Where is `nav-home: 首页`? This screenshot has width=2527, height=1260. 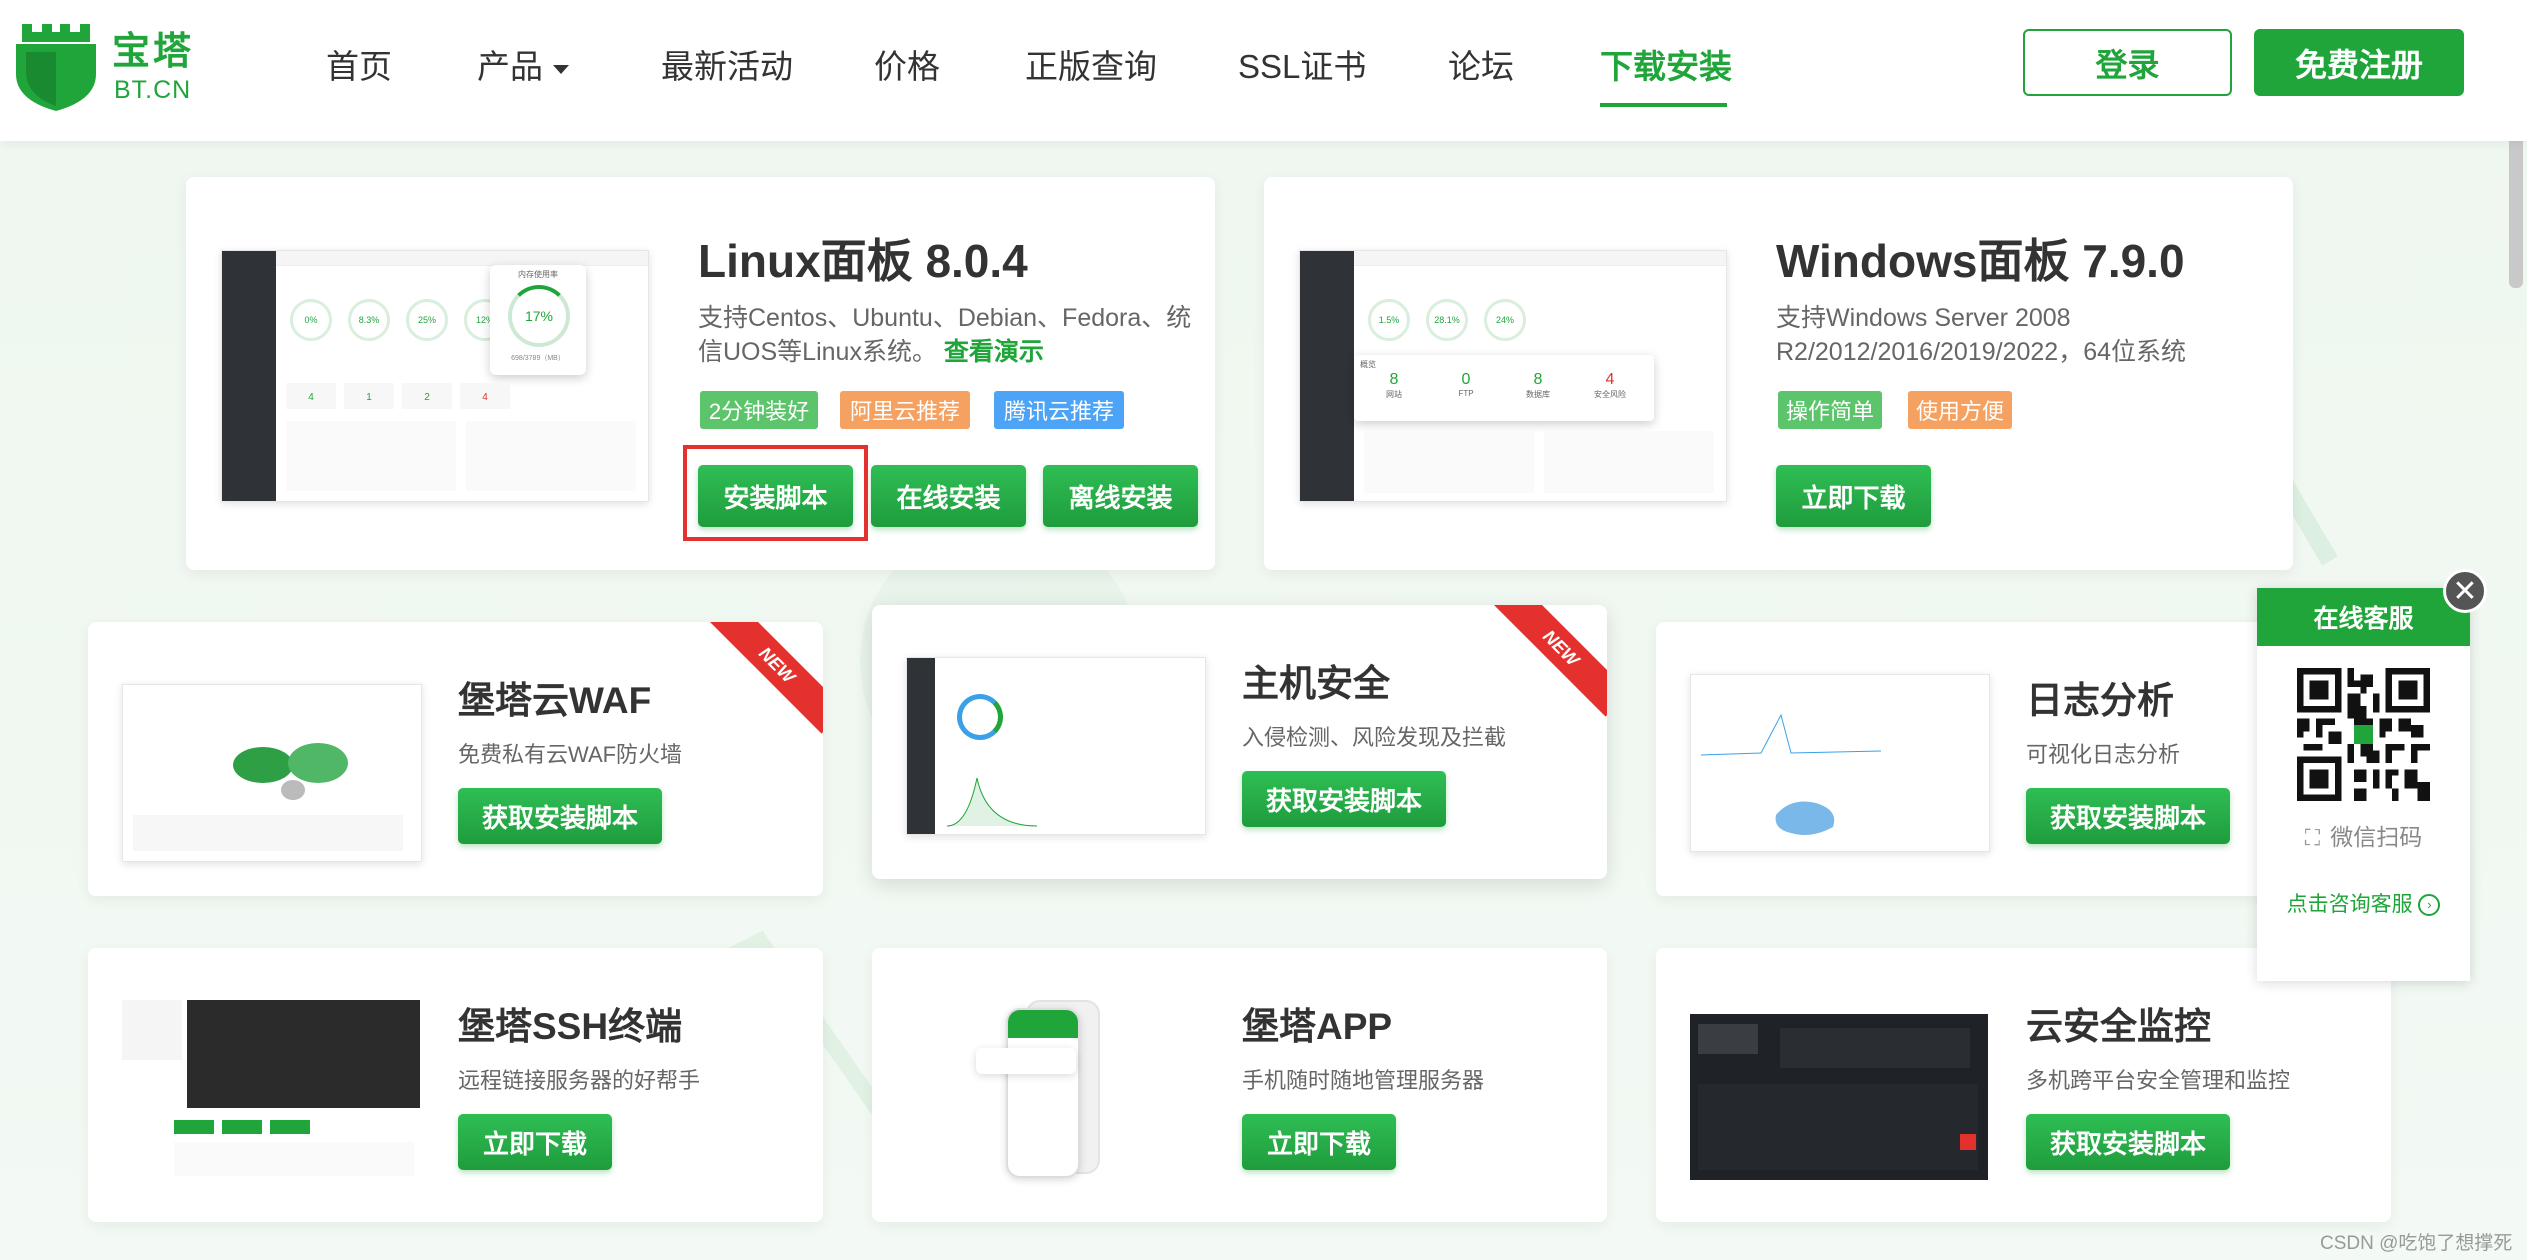
nav-home: 首页 is located at coordinates (359, 64).